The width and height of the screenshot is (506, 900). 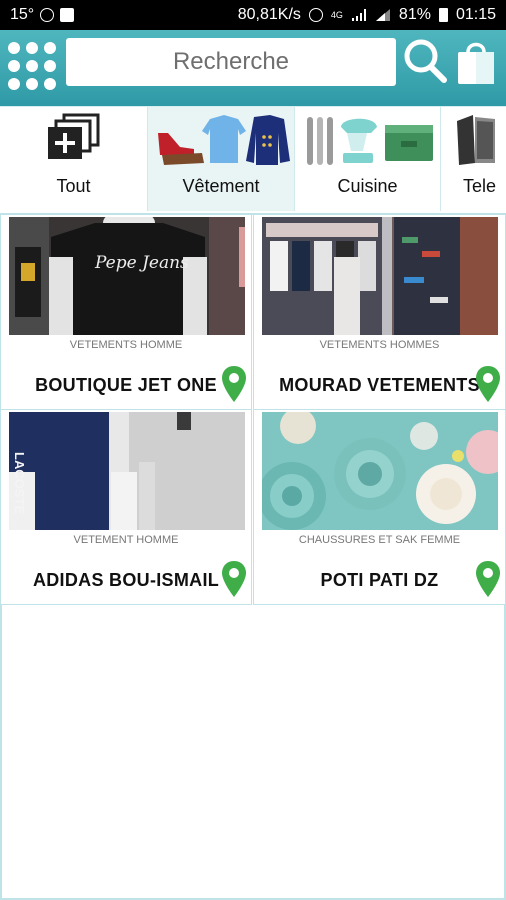 What do you see at coordinates (336, 14) in the screenshot?
I see `network-type: 4G` at bounding box center [336, 14].